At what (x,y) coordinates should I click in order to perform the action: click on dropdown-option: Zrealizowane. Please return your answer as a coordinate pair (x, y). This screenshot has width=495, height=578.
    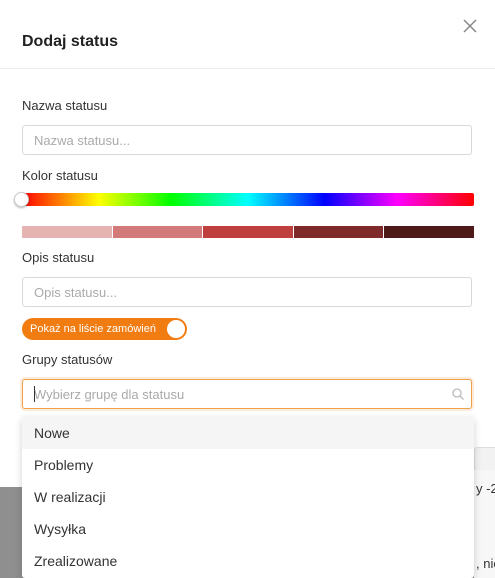
    Looking at the image, I should click on (248, 561).